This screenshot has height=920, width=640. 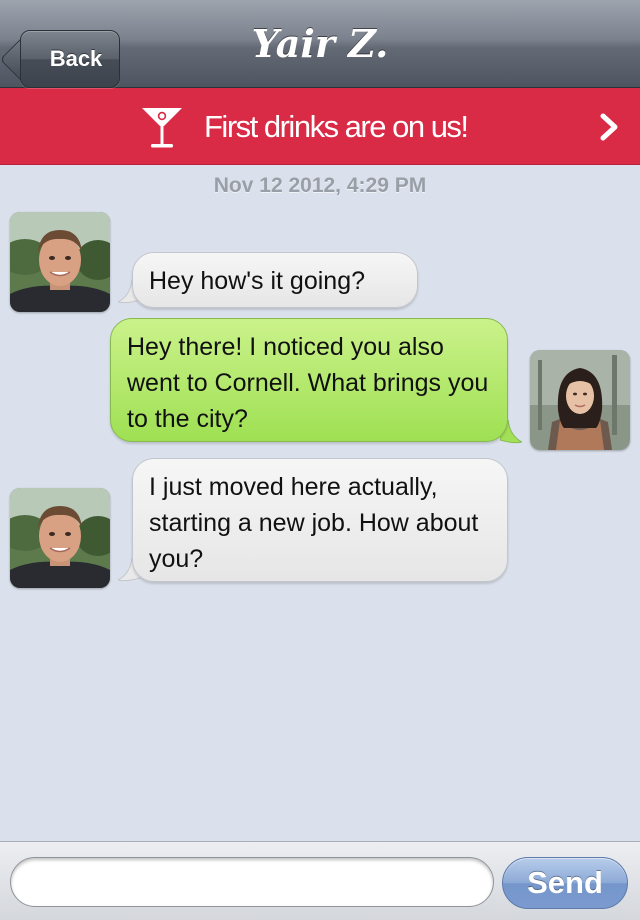 What do you see at coordinates (336, 126) in the screenshot?
I see `promo-text: First drinks are on us!` at bounding box center [336, 126].